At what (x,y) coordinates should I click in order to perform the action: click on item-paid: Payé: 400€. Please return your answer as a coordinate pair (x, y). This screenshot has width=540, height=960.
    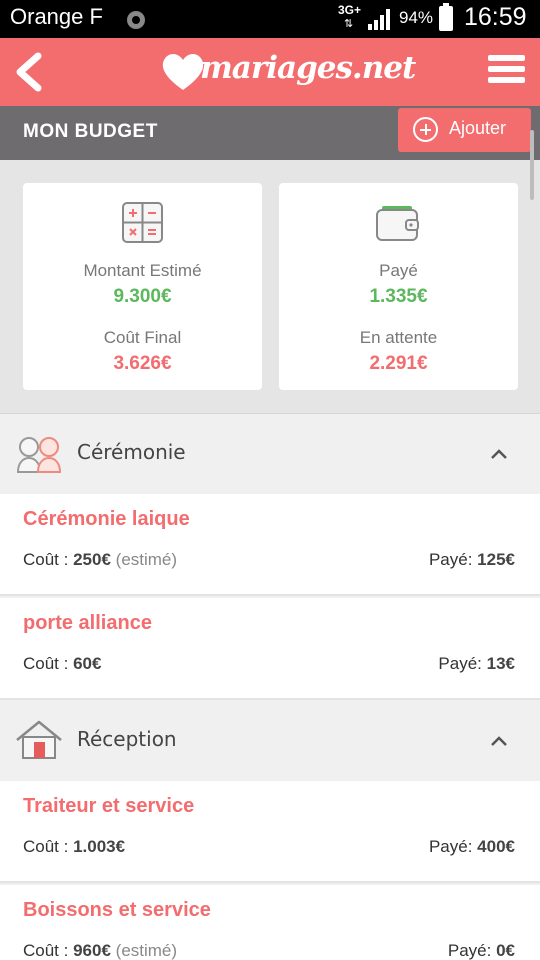
    Looking at the image, I should click on (471, 846).